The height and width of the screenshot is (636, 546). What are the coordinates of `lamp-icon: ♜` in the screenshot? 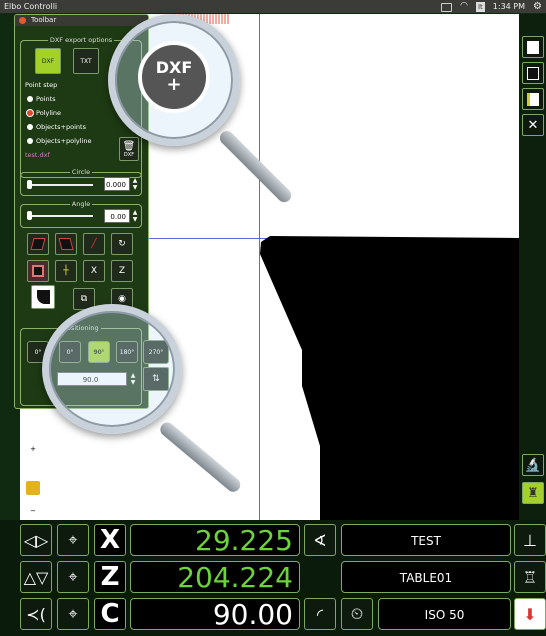 It's located at (533, 493).